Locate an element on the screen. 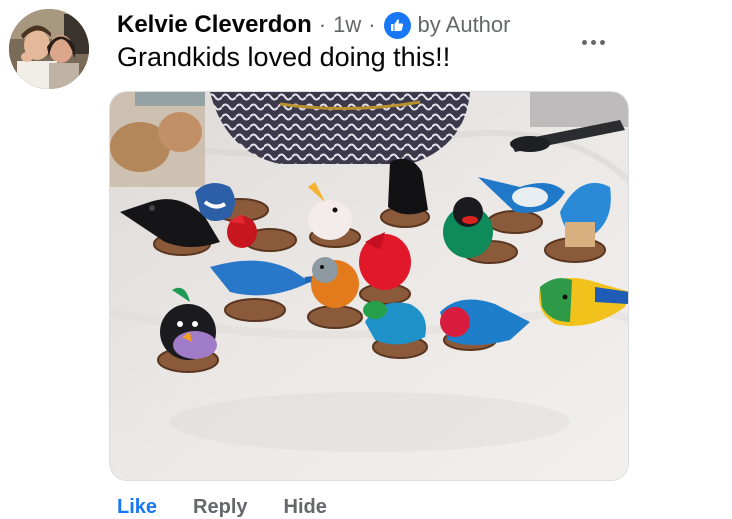 The height and width of the screenshot is (519, 732). commenter-avatar is located at coordinates (49, 49).